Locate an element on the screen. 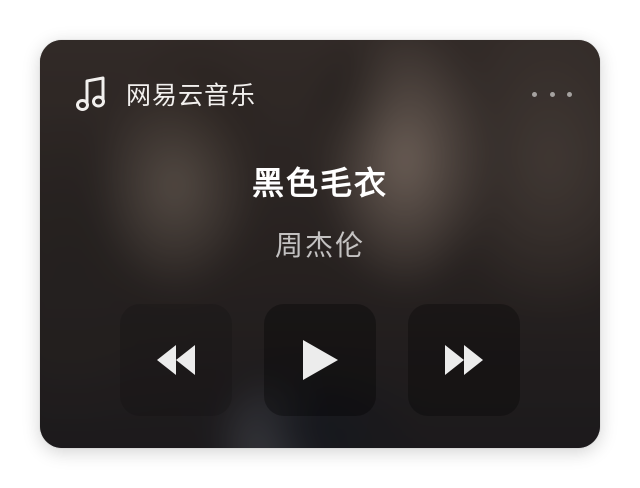  previous-button is located at coordinates (176, 360).